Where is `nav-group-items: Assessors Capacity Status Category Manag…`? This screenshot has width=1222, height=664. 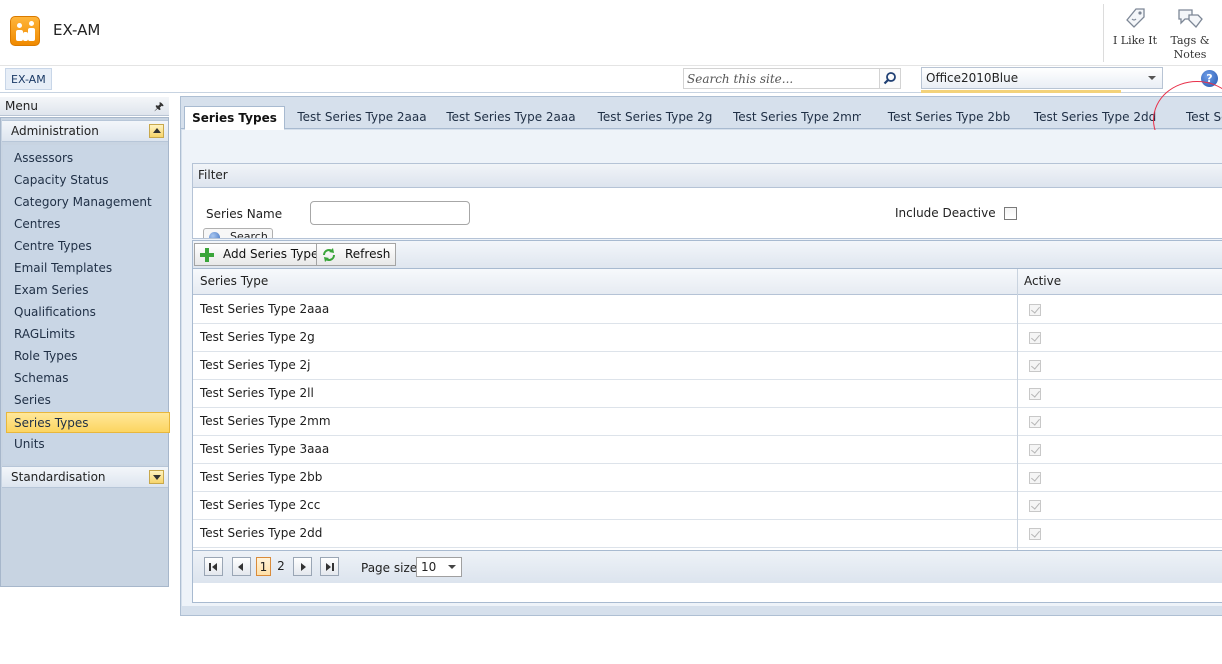 nav-group-items: Assessors Capacity Status Category Manag… is located at coordinates (86, 304).